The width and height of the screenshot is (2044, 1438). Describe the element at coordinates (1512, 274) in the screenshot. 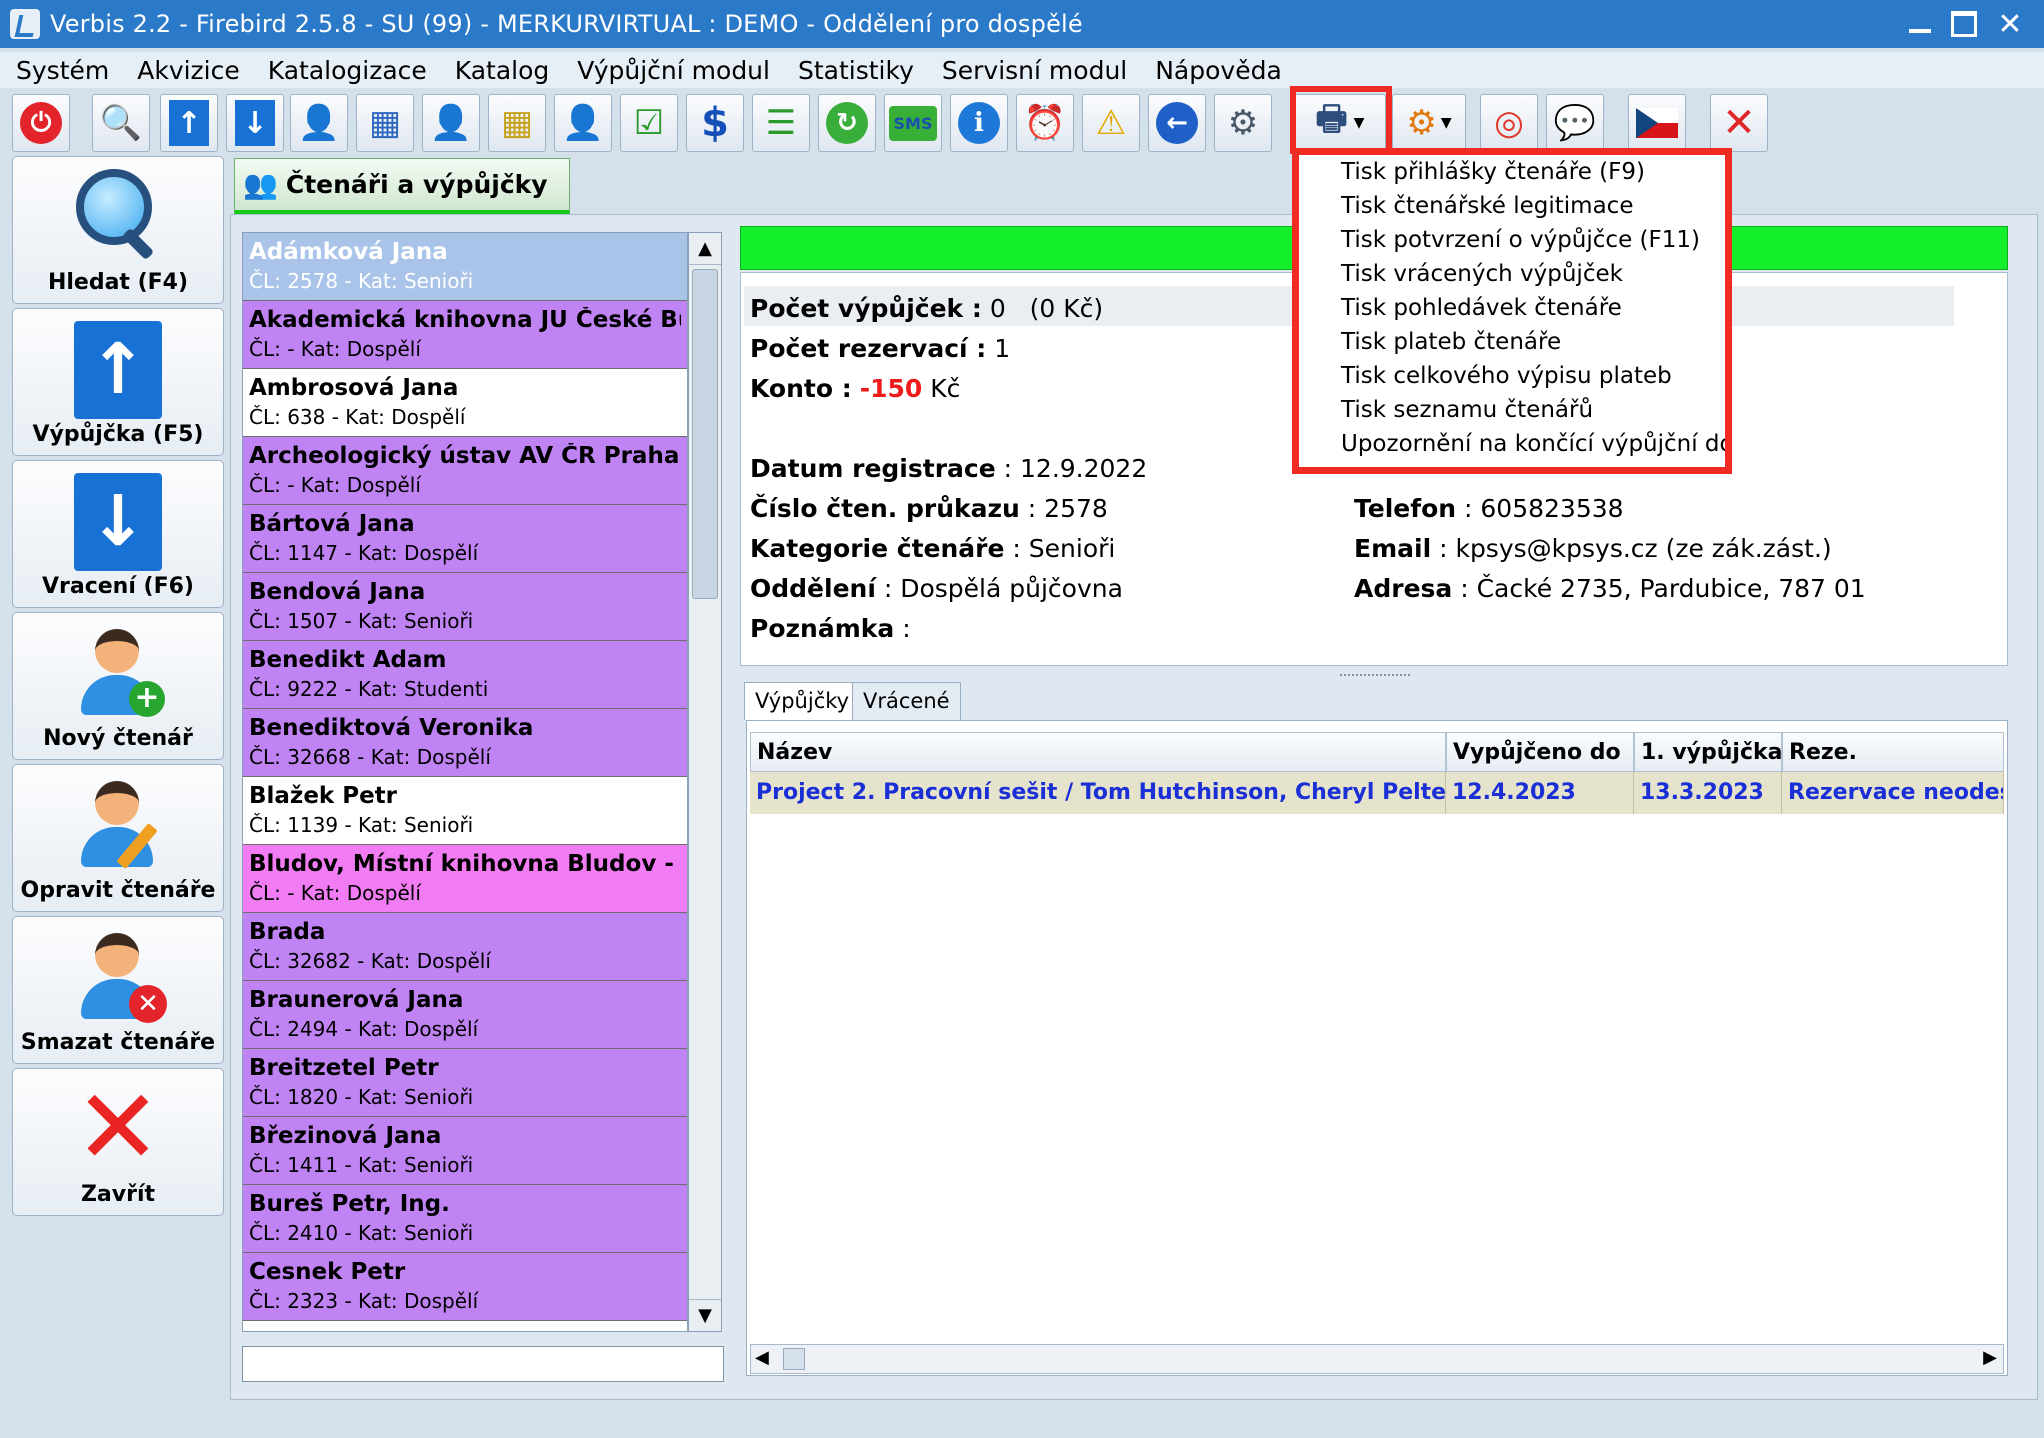

I see `print-menu-item: Tisk vrácených výpůjček` at that location.